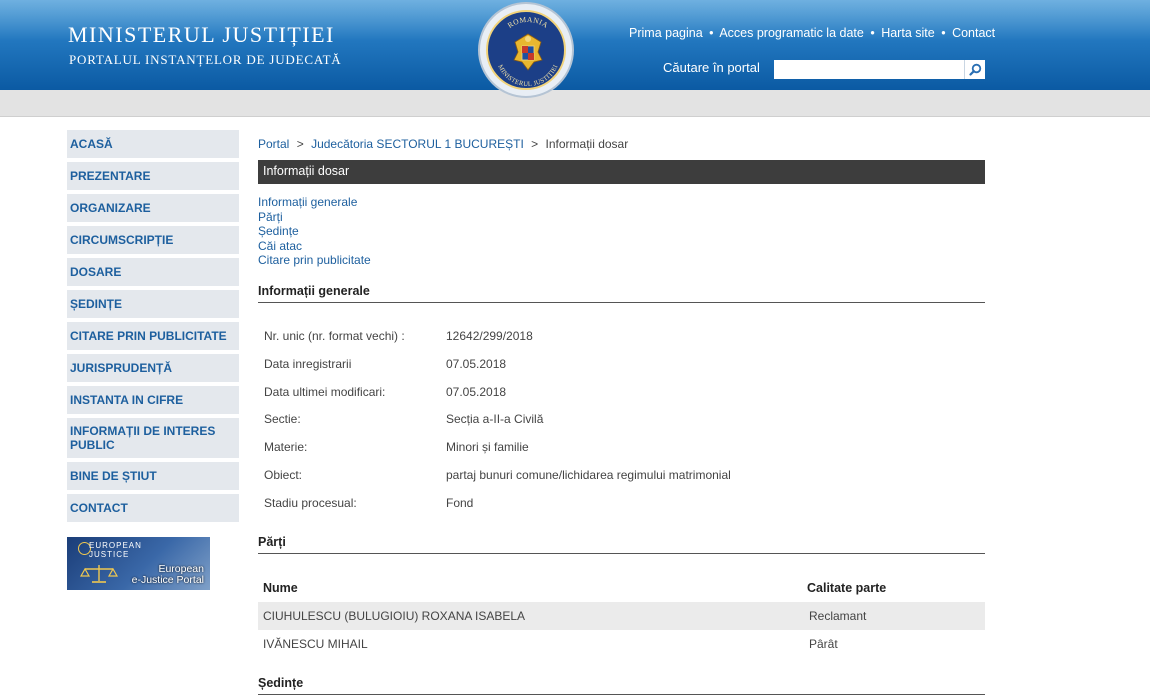 Image resolution: width=1150 pixels, height=700 pixels. I want to click on ejustice-text: European e-Justice Portal, so click(168, 575).